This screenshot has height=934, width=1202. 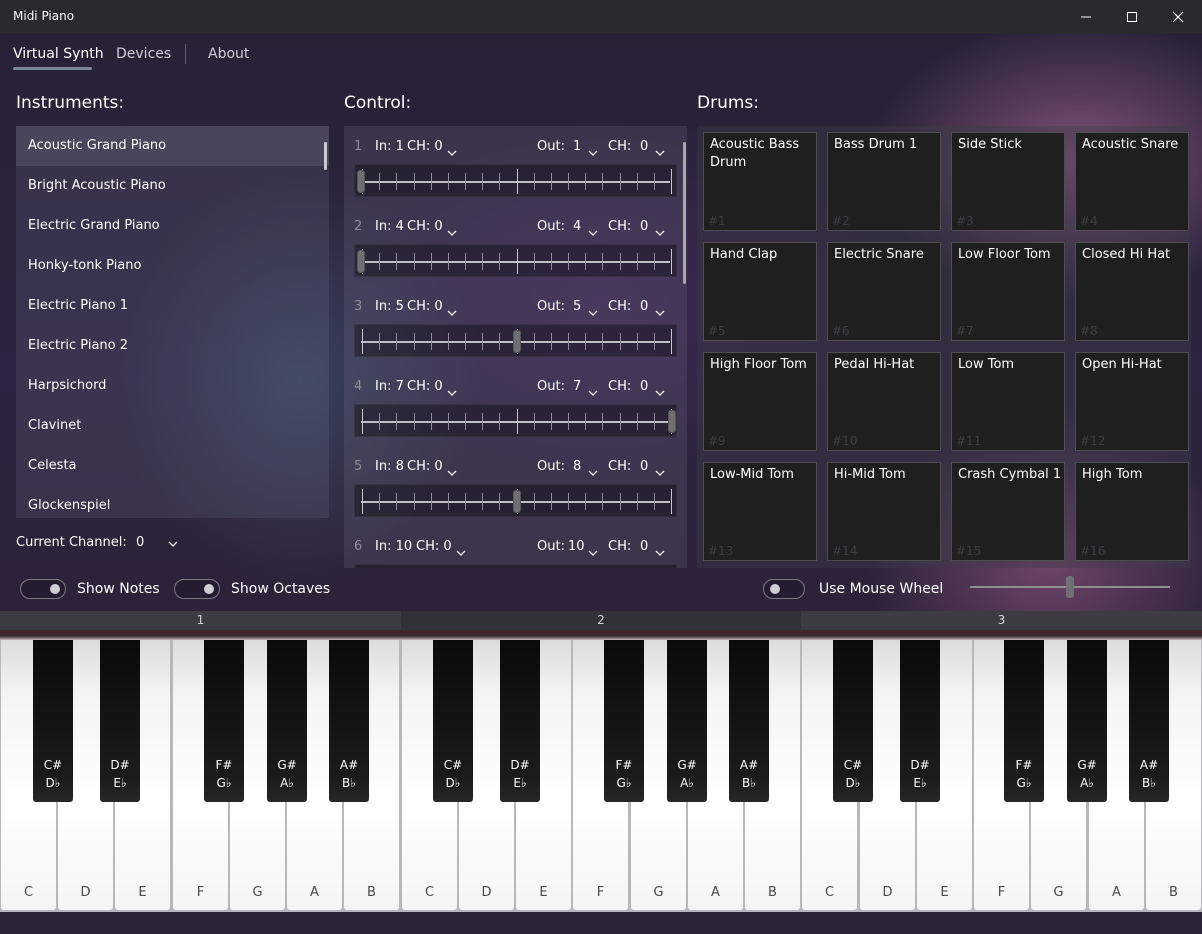 I want to click on minimize-button, so click(x=1086, y=16).